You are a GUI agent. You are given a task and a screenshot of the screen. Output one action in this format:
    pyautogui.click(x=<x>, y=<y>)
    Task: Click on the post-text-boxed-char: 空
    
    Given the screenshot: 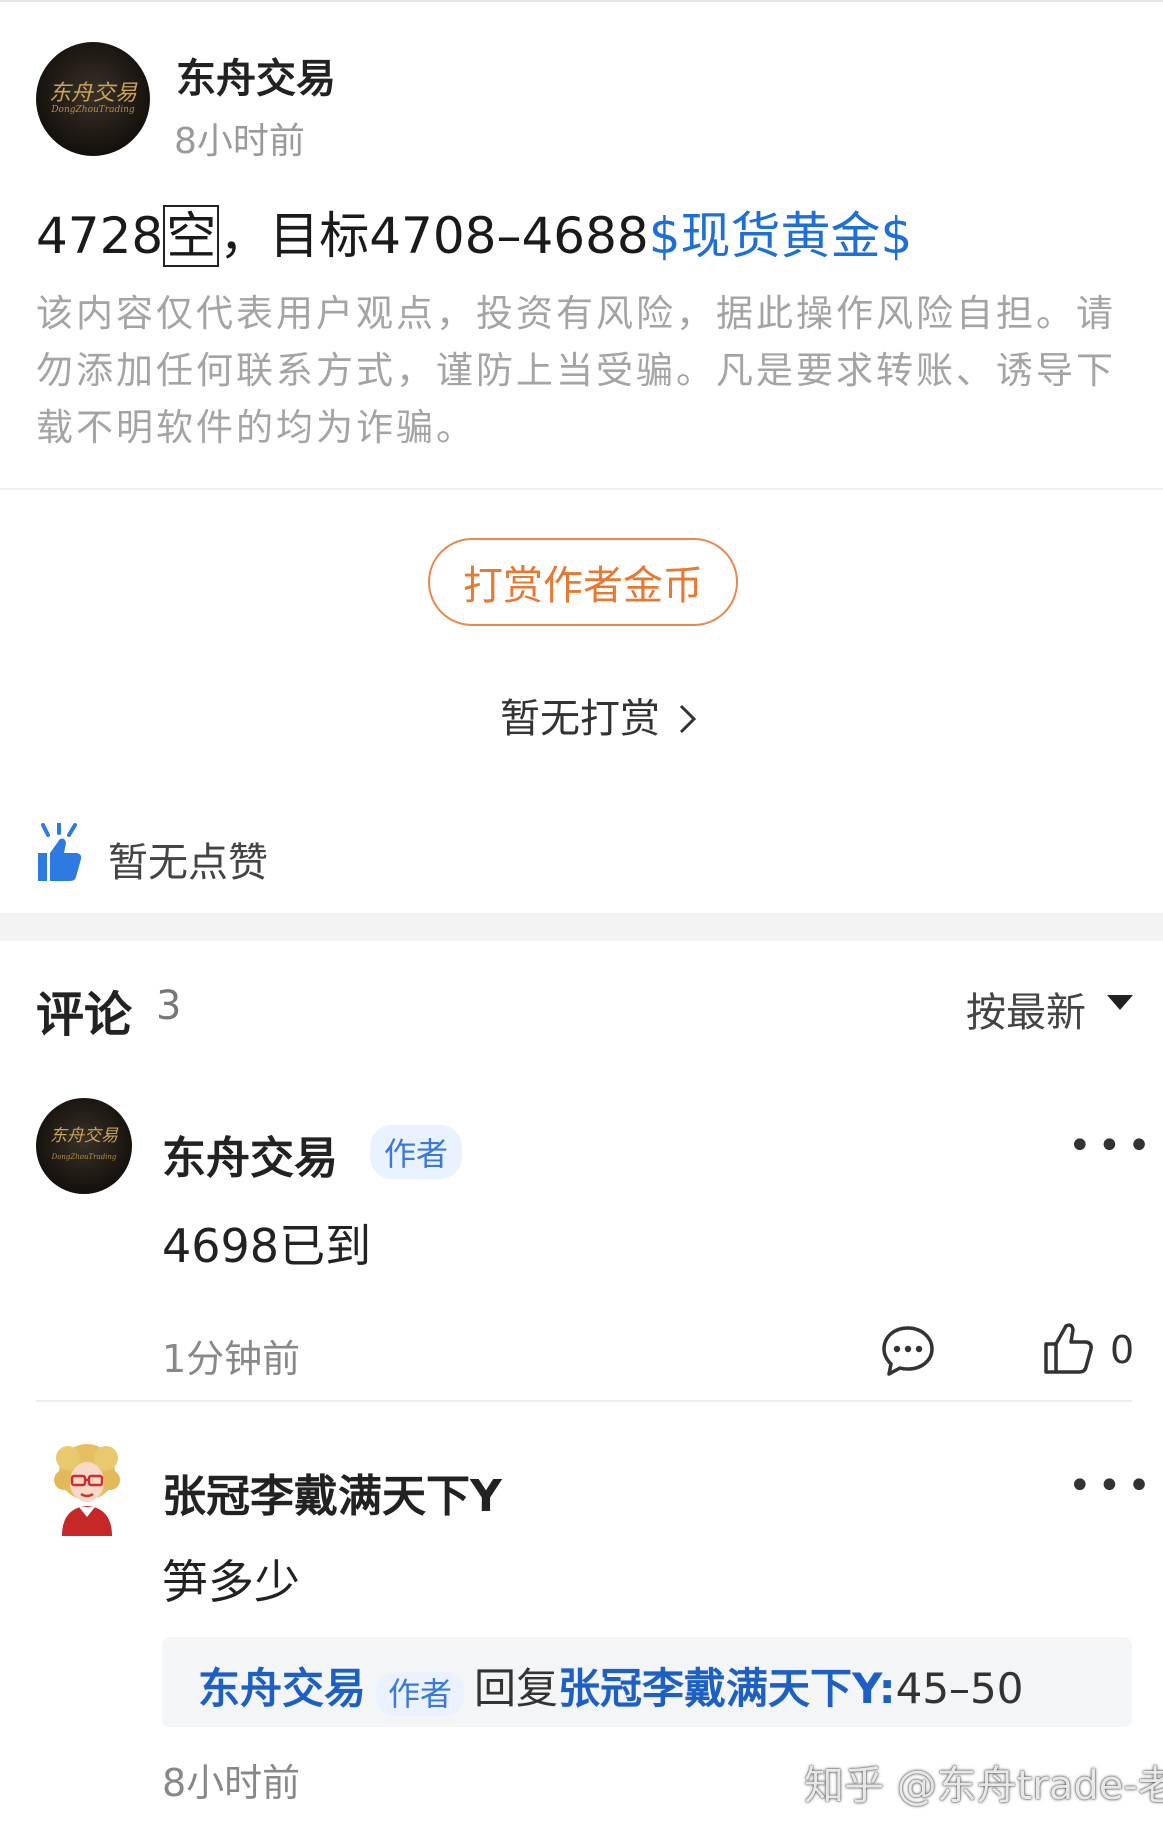 What is the action you would take?
    pyautogui.click(x=191, y=236)
    